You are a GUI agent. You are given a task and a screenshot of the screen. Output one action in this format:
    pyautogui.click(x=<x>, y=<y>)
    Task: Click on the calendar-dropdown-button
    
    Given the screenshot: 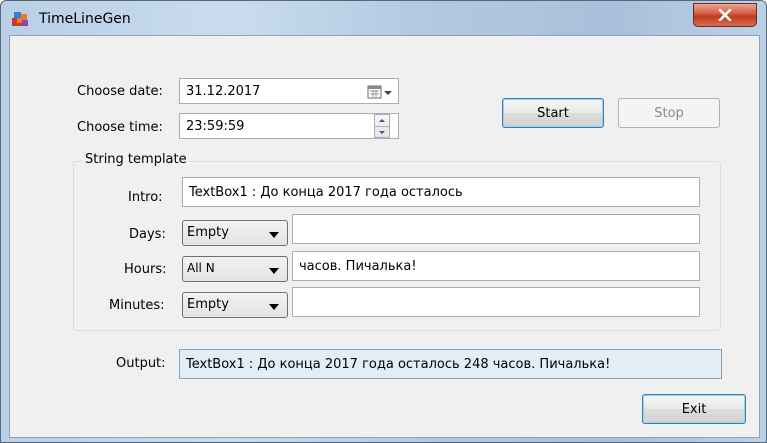 What is the action you would take?
    pyautogui.click(x=380, y=92)
    